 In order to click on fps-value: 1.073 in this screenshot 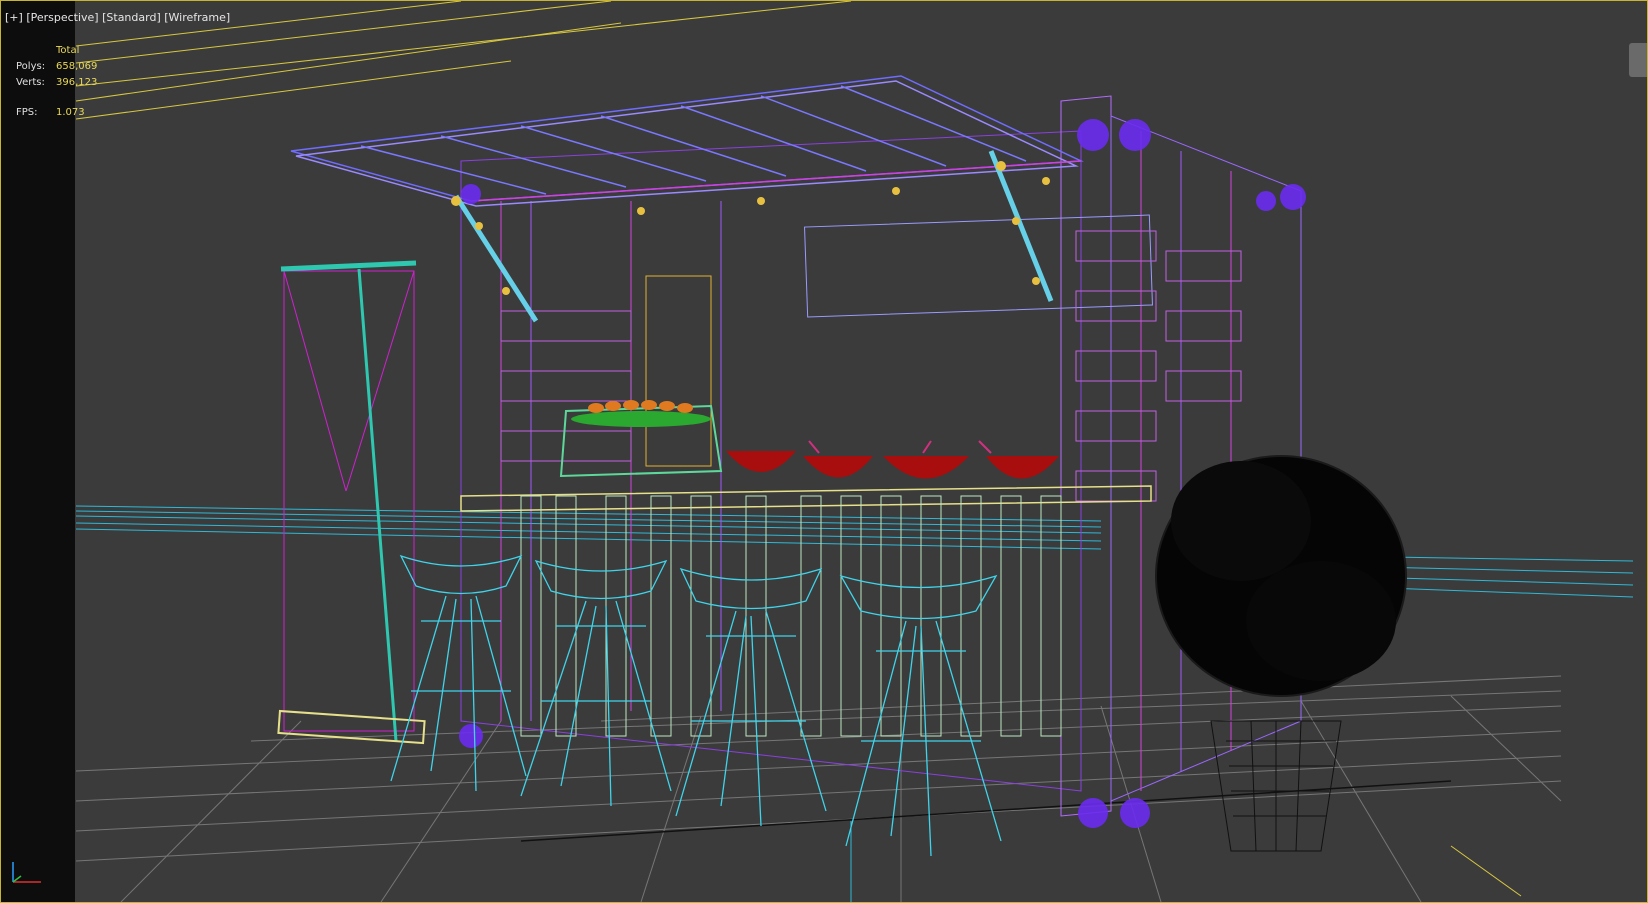, I will do `click(70, 112)`.